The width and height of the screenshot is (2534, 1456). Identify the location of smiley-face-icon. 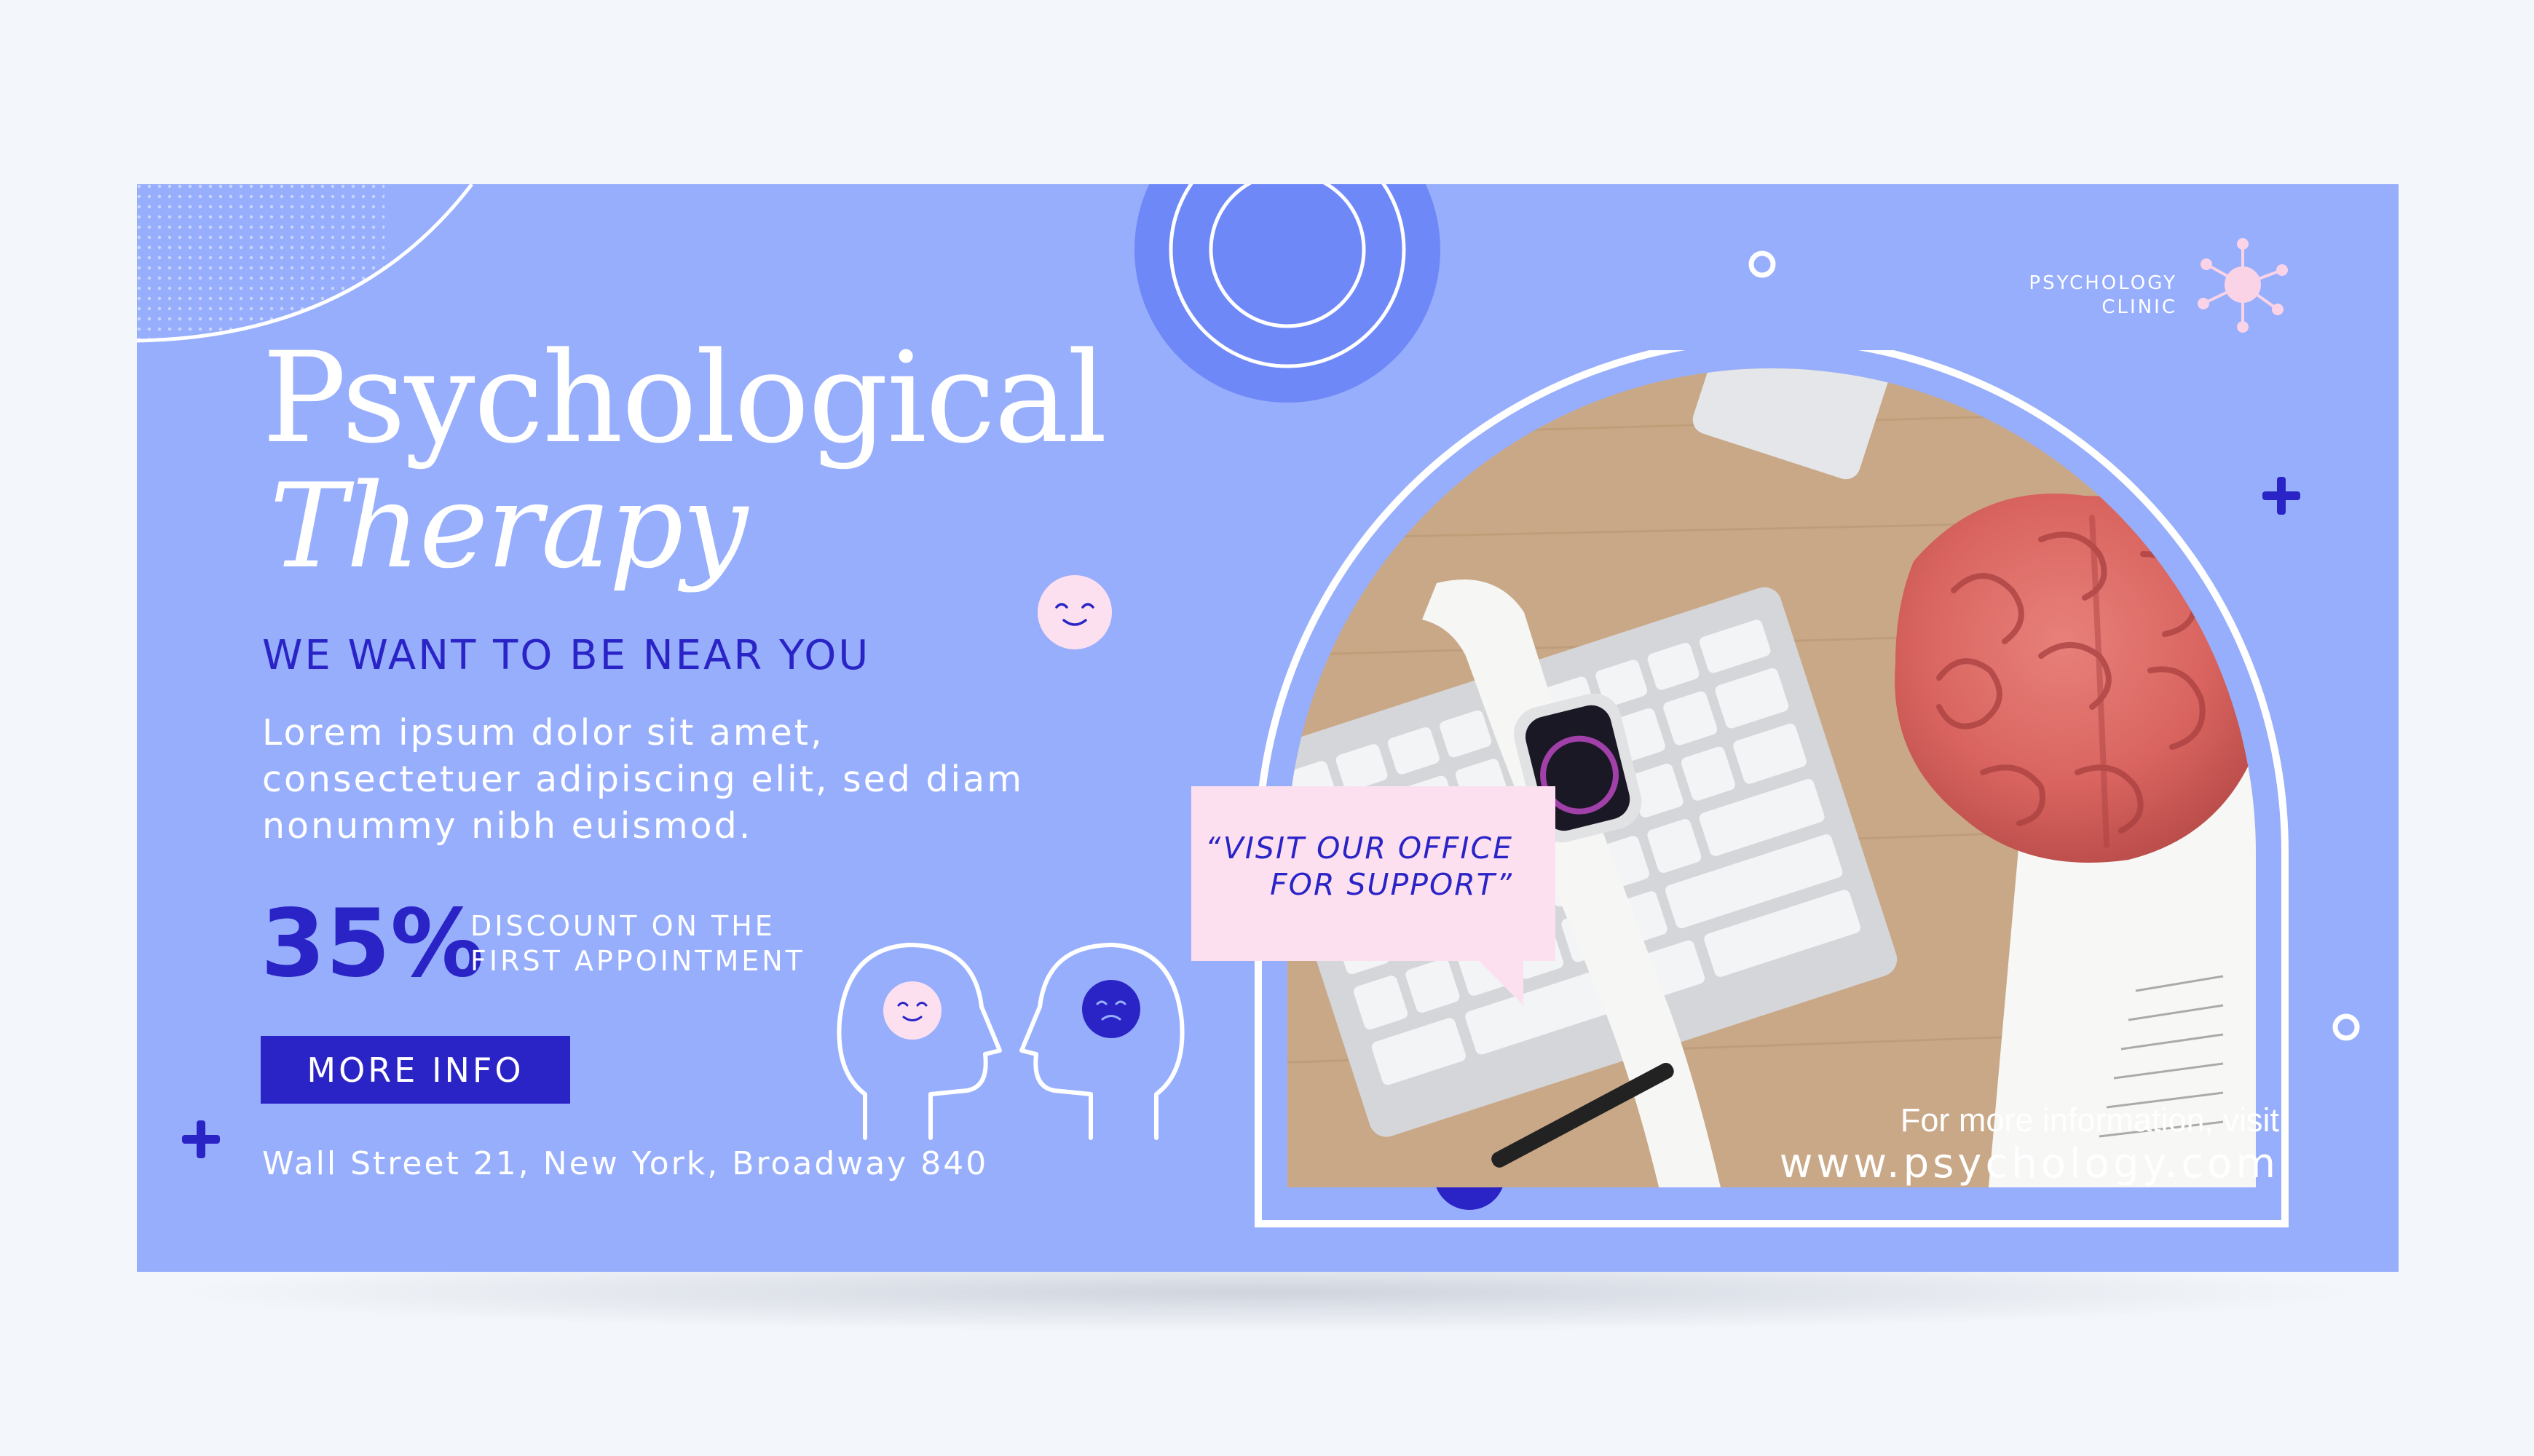
(1075, 612).